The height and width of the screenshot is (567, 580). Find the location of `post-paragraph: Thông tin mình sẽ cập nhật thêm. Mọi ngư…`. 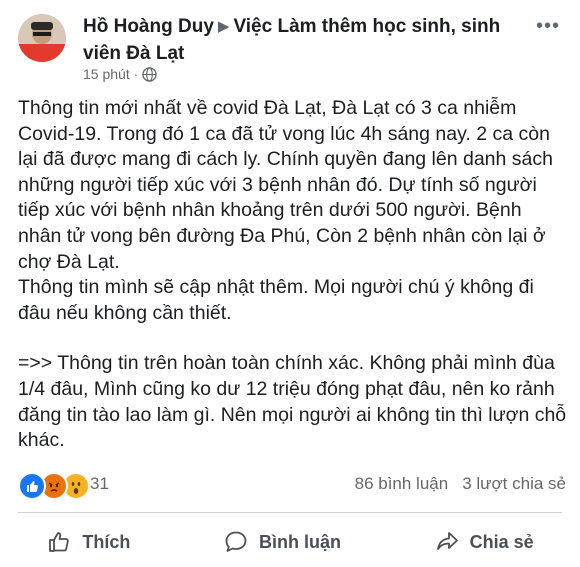

post-paragraph: Thông tin mình sẽ cập nhật thêm. Mọi ngư… is located at coordinates (276, 300).